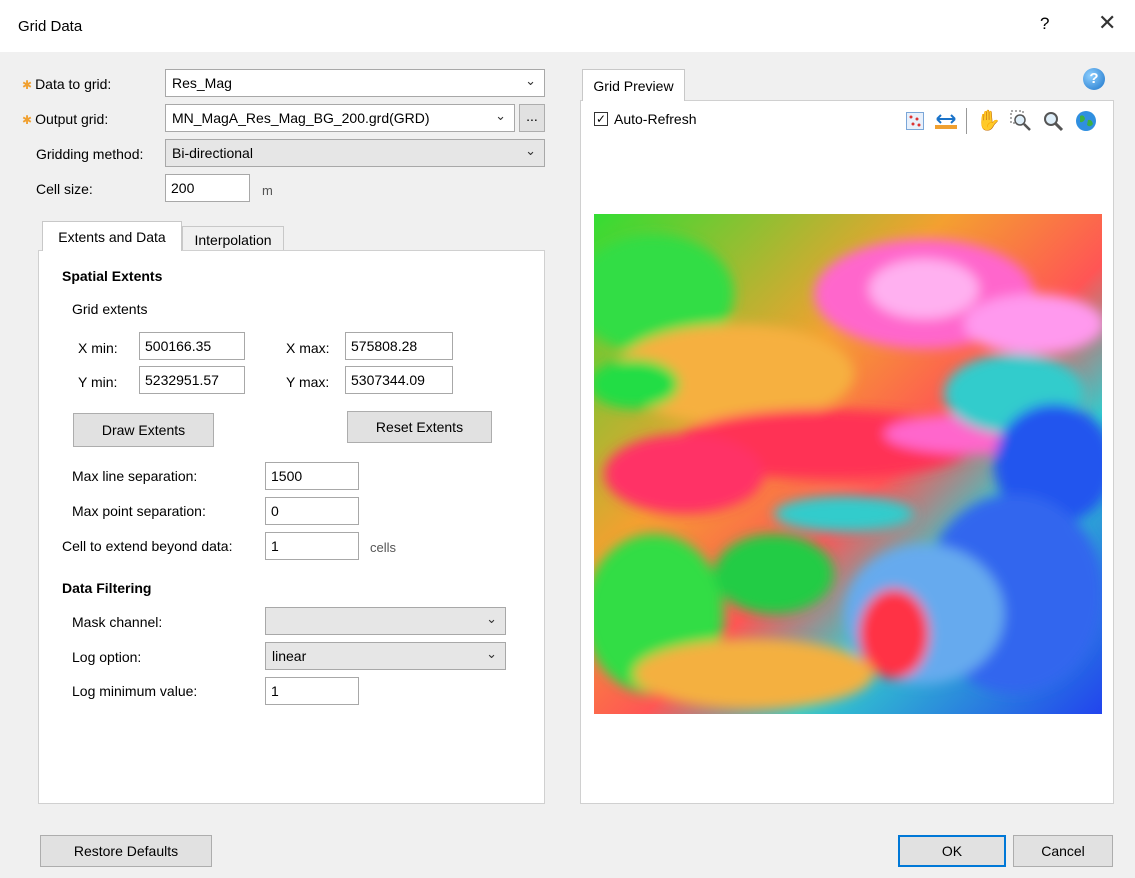 The width and height of the screenshot is (1135, 878). Describe the element at coordinates (419, 427) in the screenshot. I see `reset-extents-button: Reset Extents` at that location.